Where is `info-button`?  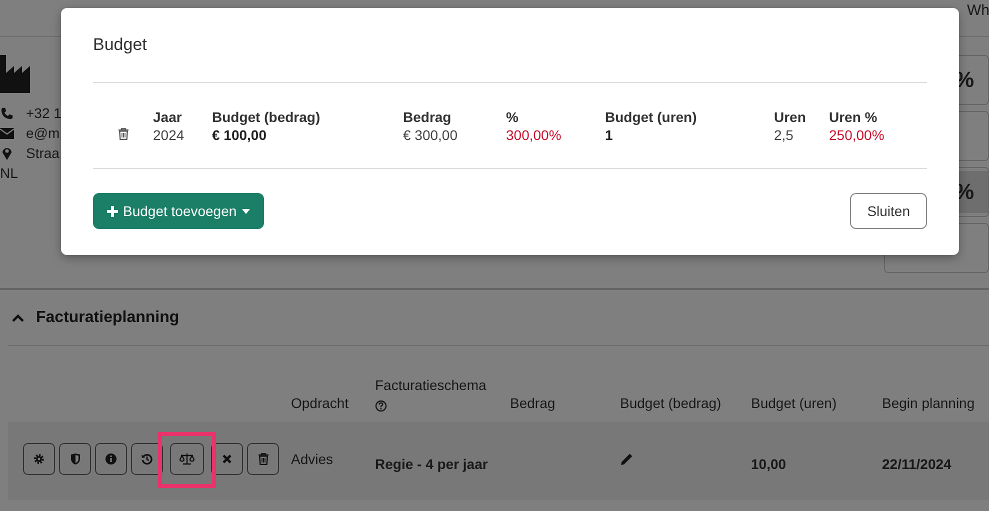 info-button is located at coordinates (111, 458).